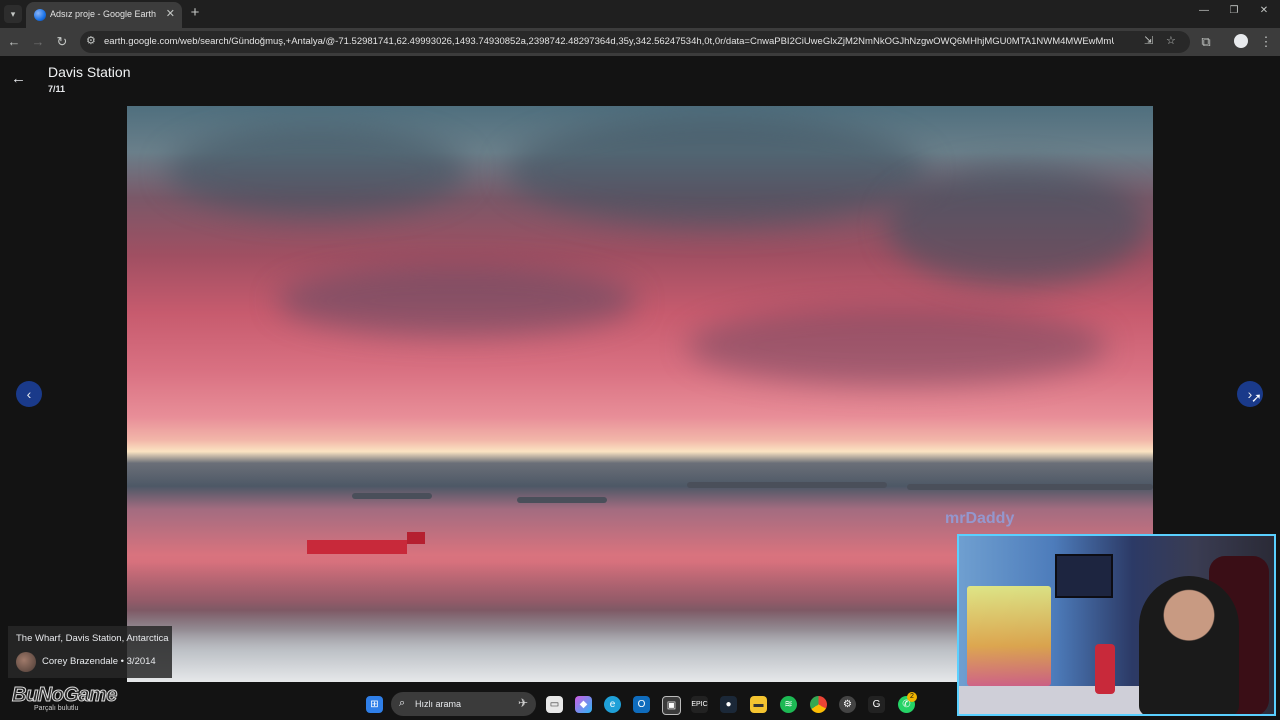  Describe the element at coordinates (1264, 10) in the screenshot. I see `window-close-icon: ✕` at that location.